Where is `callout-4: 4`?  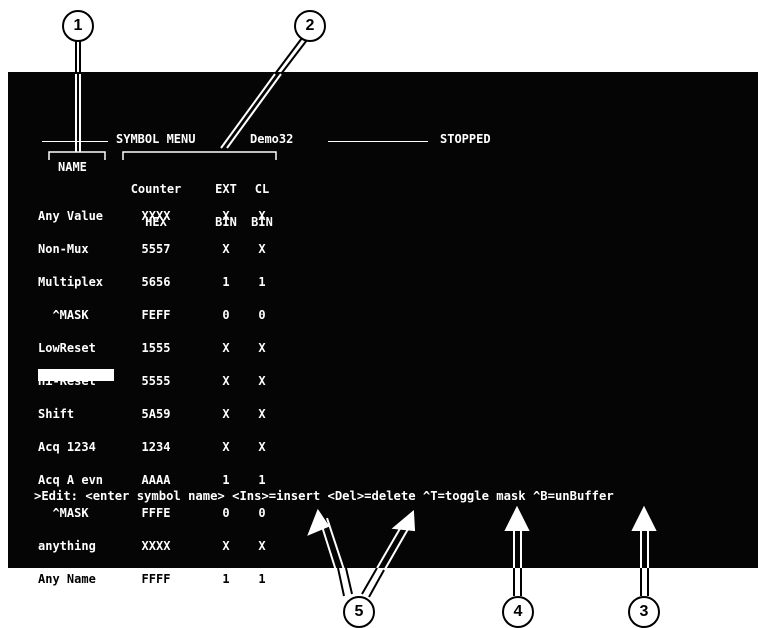 callout-4: 4 is located at coordinates (518, 612).